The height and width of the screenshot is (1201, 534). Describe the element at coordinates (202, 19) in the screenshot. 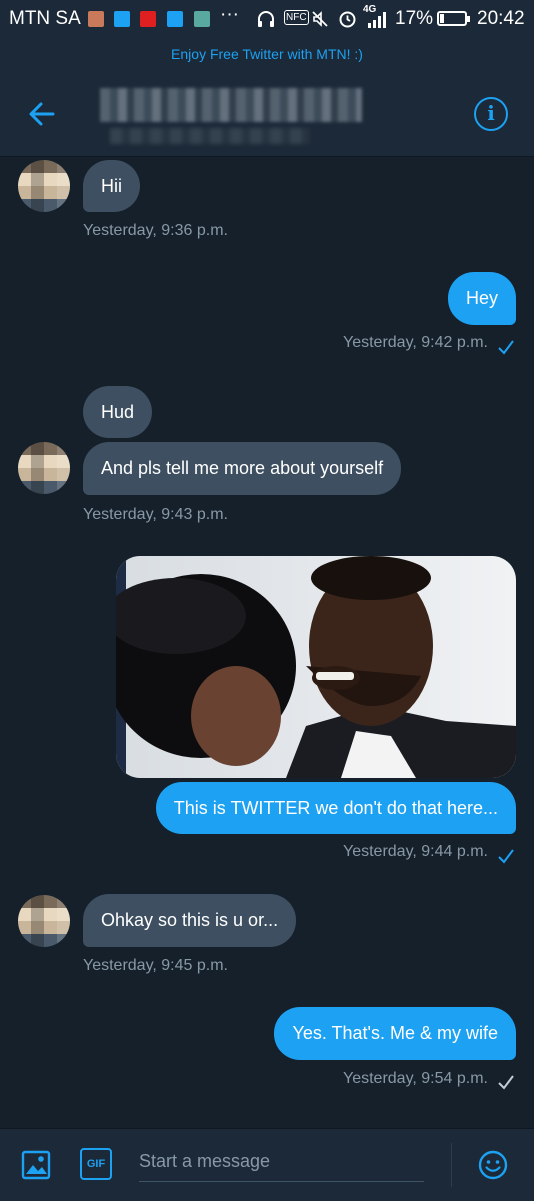

I see `shield-notification-icon` at that location.